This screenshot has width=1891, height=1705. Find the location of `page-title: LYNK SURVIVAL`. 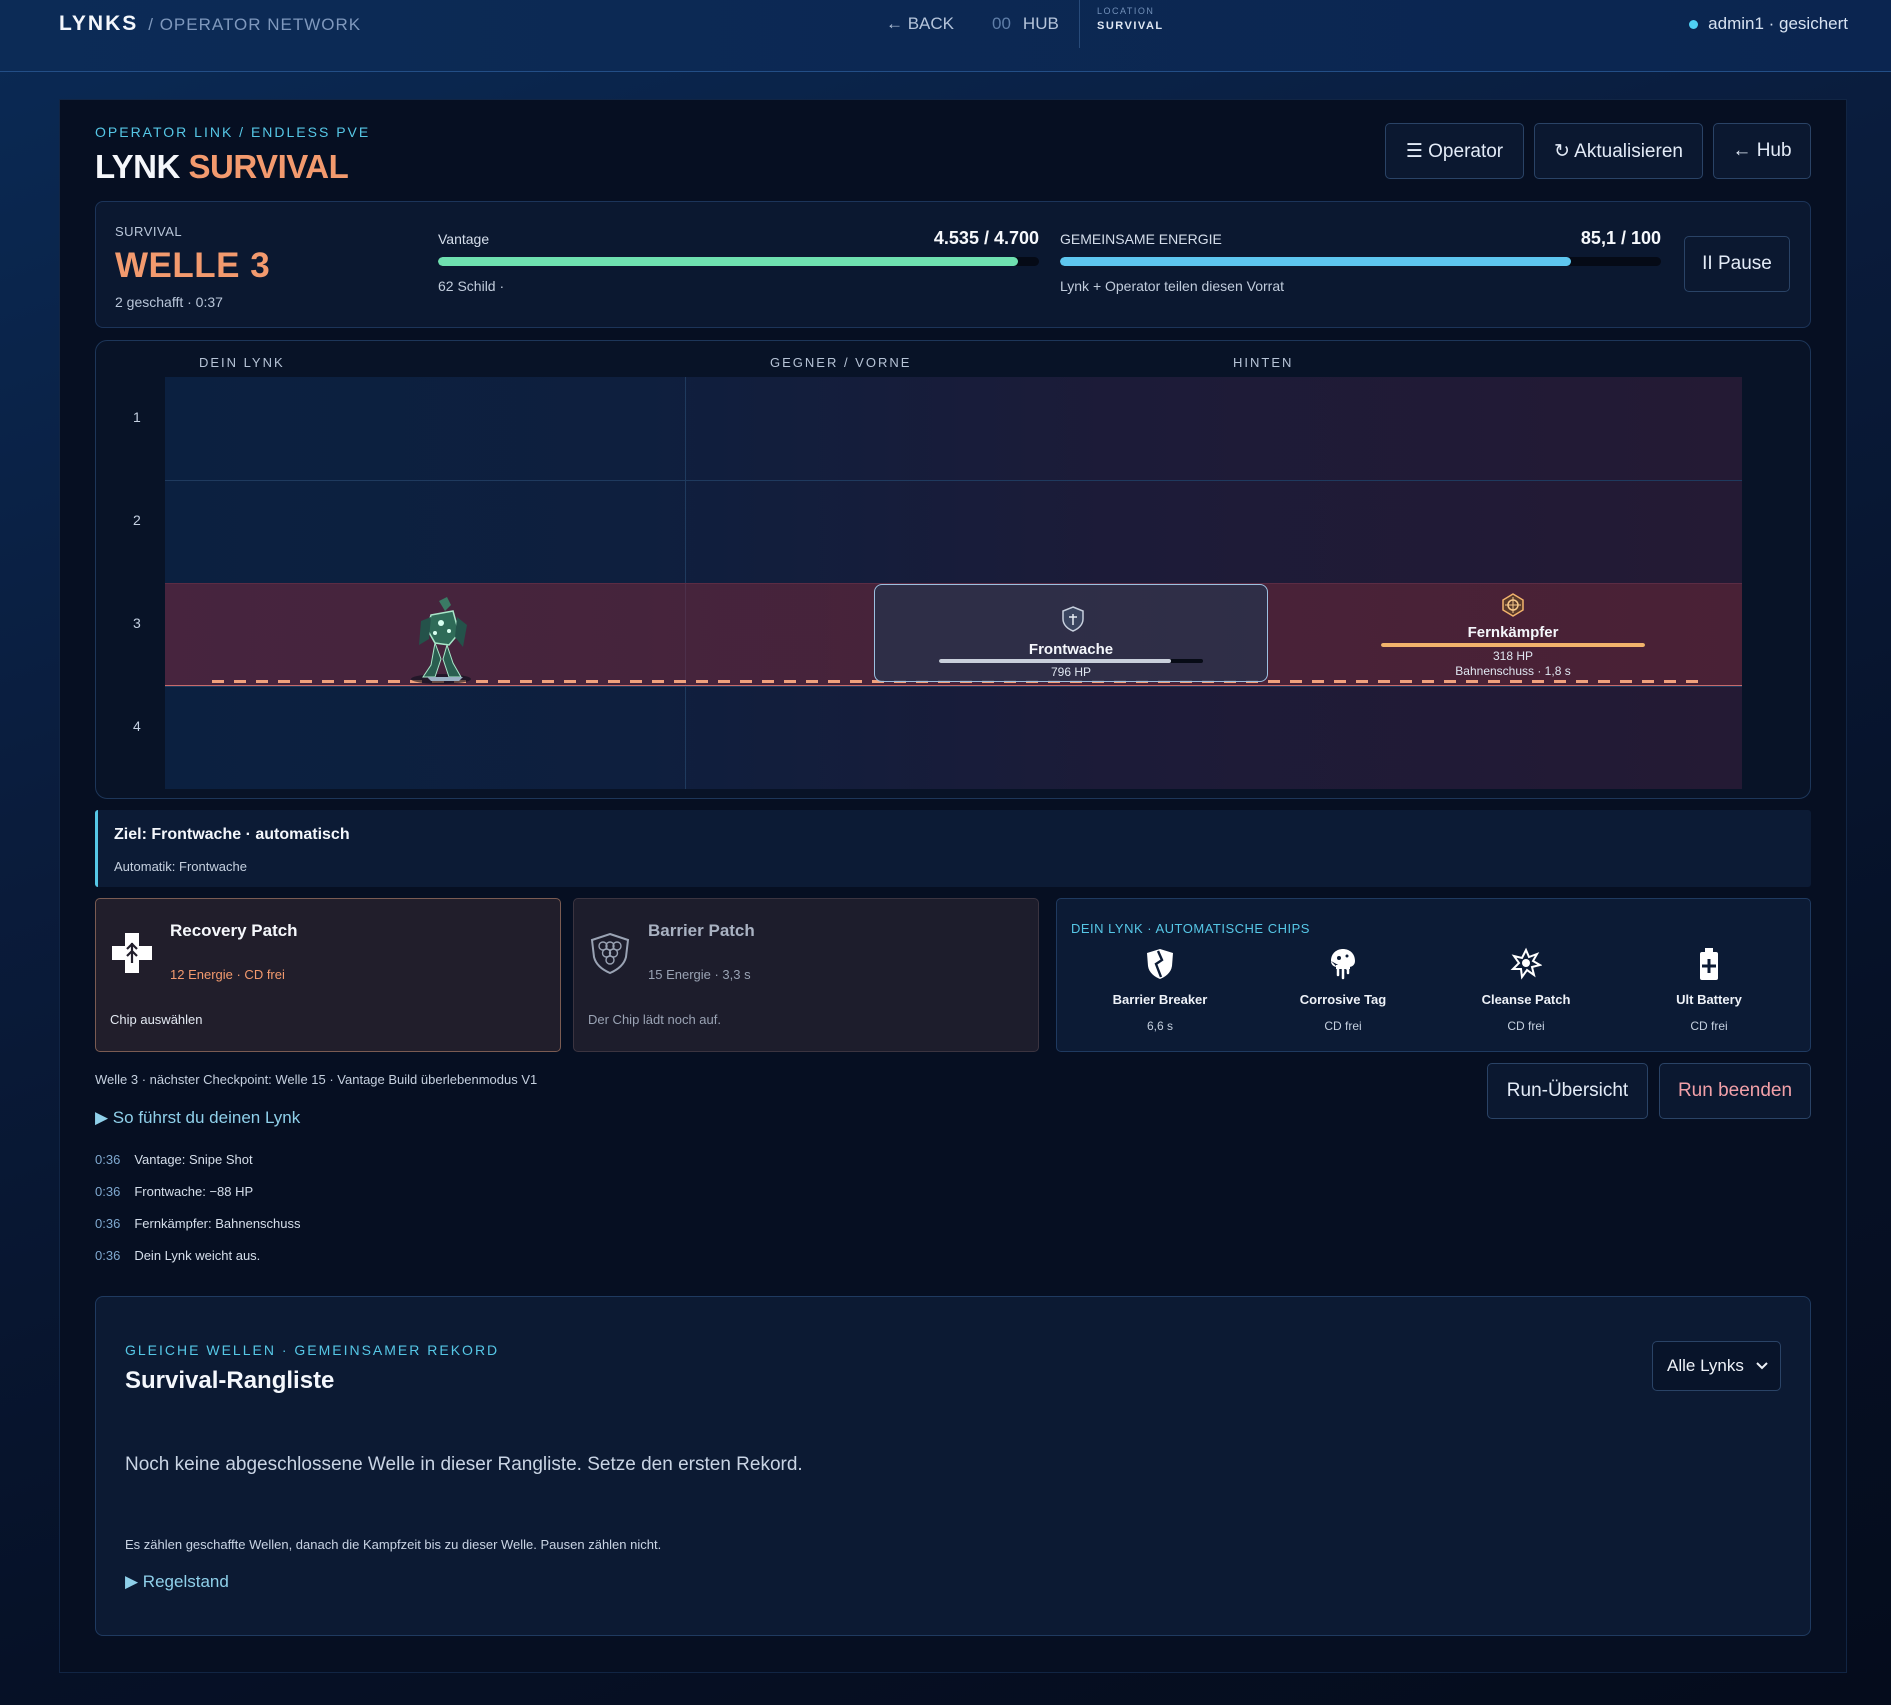

page-title: LYNK SURVIVAL is located at coordinates (222, 167).